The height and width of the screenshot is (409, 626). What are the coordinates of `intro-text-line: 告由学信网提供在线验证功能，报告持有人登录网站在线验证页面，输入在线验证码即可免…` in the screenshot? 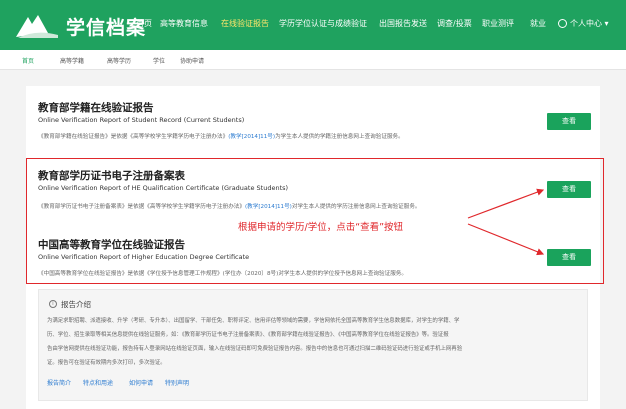 It's located at (255, 349).